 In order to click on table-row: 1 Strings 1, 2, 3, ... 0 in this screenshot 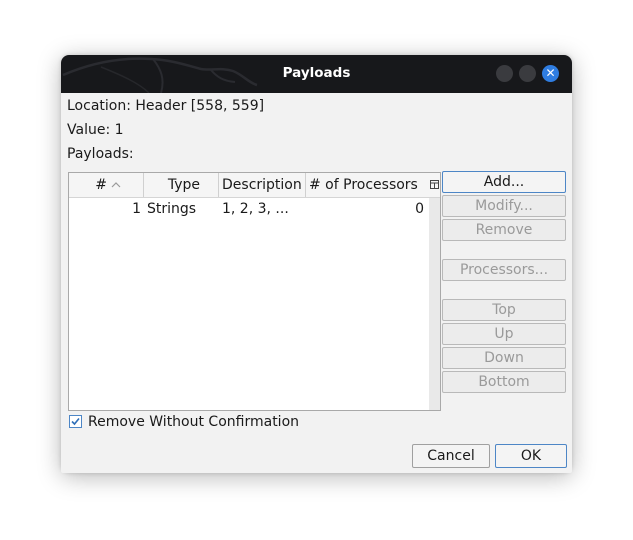, I will do `click(249, 209)`.